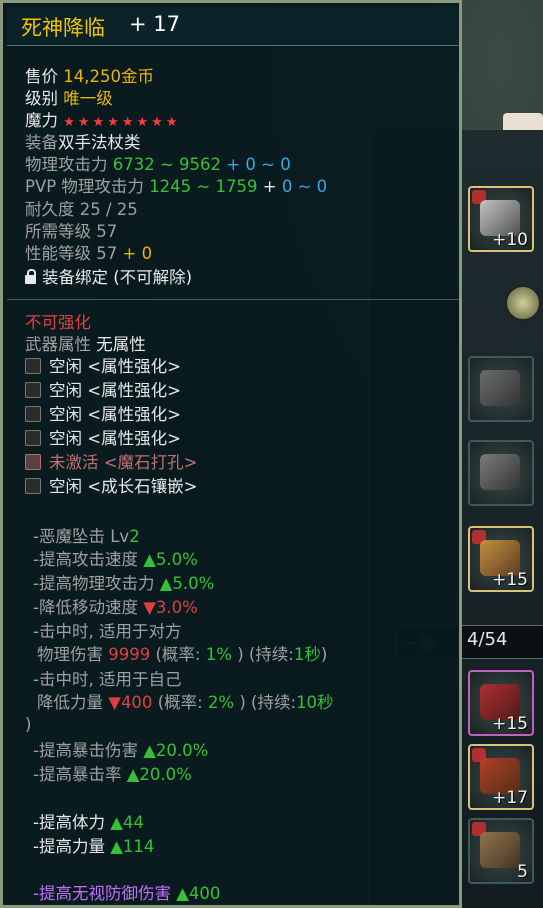 Image resolution: width=543 pixels, height=908 pixels. I want to click on ignore-defense-row: -提高无视防御伤害 ▲400, so click(127, 893).